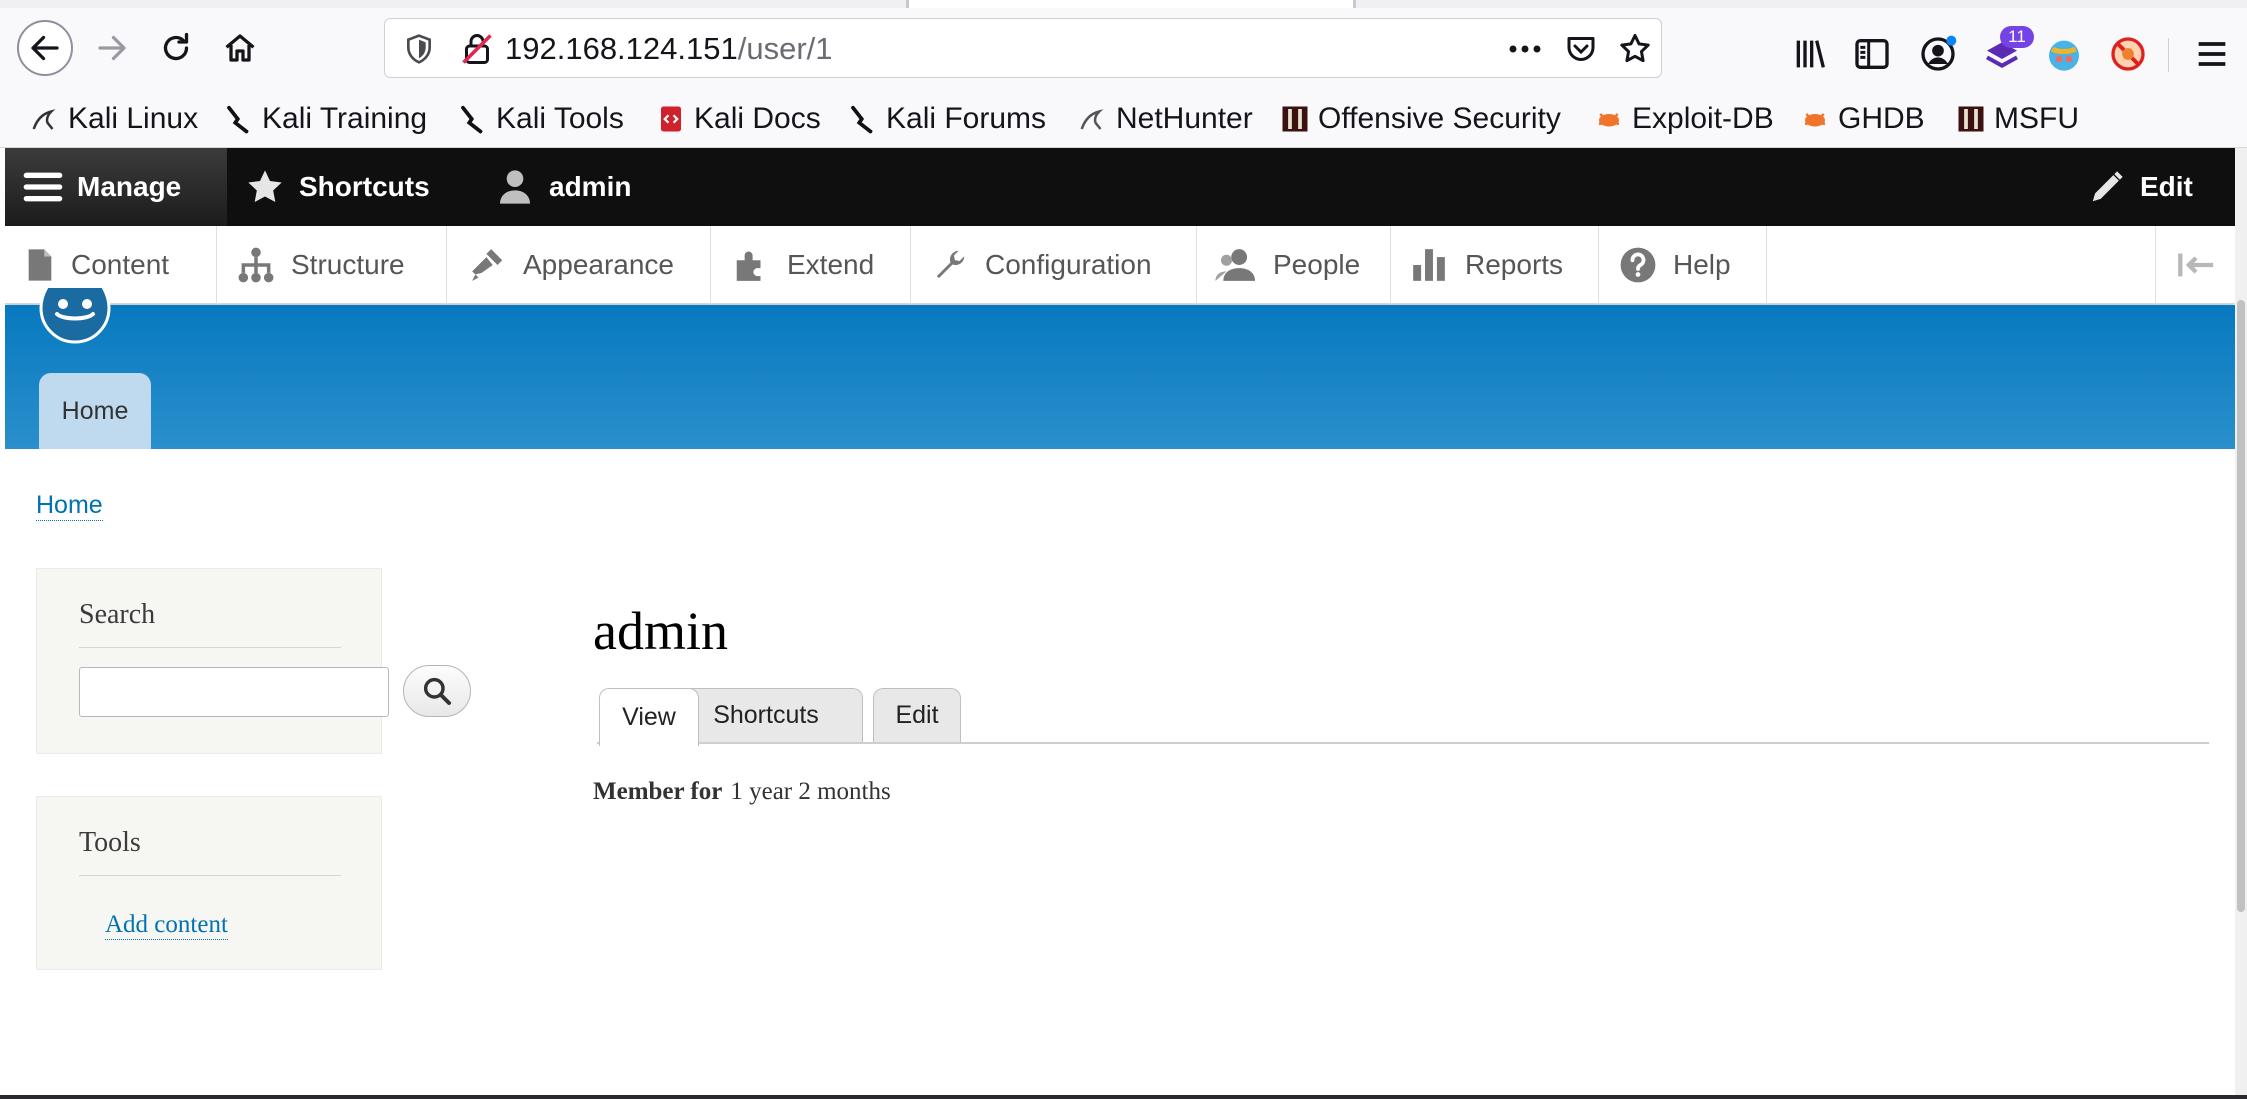  What do you see at coordinates (176, 48) in the screenshot?
I see `reload-button` at bounding box center [176, 48].